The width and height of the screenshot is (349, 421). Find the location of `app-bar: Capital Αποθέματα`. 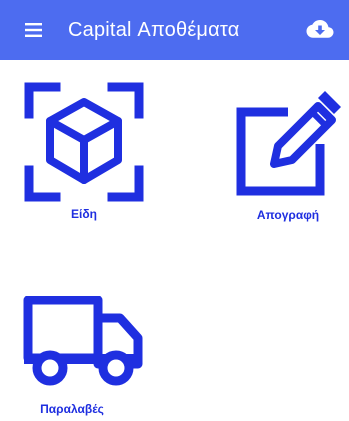

app-bar: Capital Αποθέματα is located at coordinates (174, 30).